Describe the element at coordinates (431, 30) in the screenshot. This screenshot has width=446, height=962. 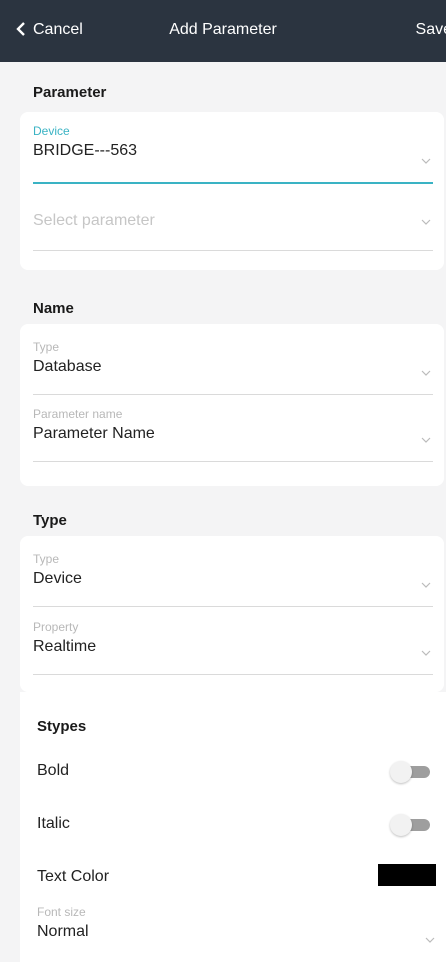
I see `save-button: Save` at that location.